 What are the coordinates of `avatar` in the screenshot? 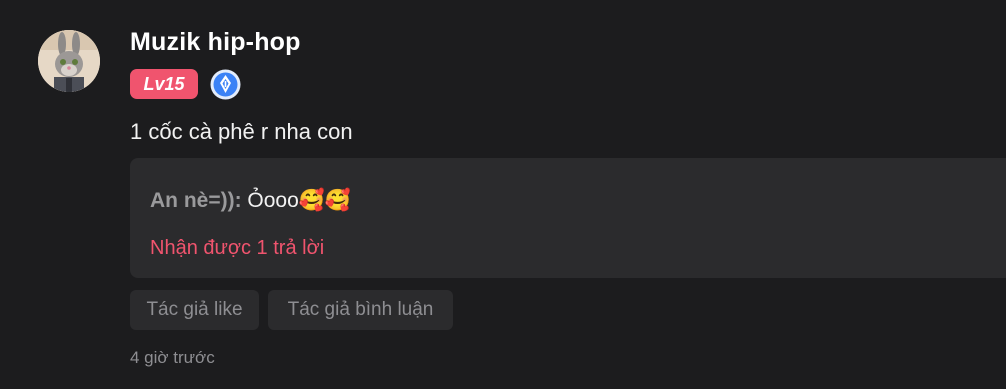 It's located at (69, 61).